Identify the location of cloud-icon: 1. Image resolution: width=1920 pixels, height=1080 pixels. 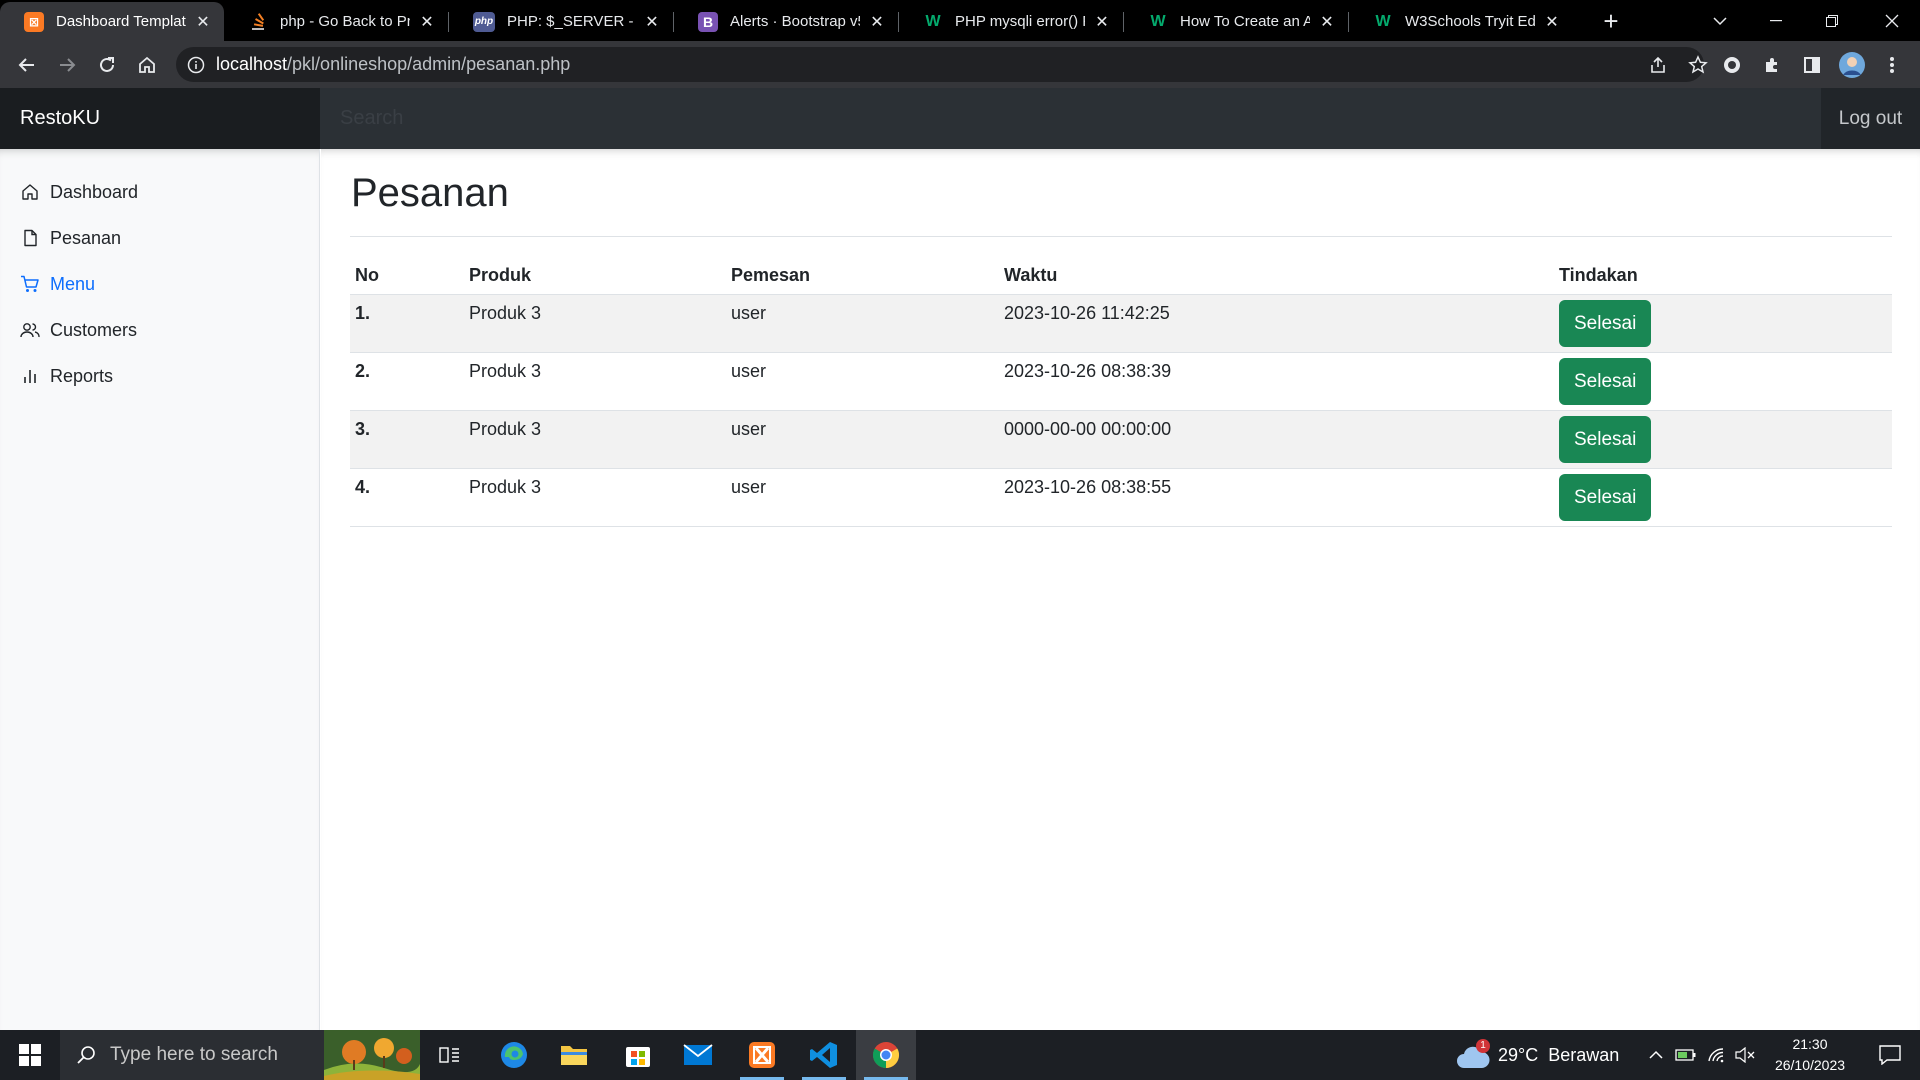
(1474, 1054).